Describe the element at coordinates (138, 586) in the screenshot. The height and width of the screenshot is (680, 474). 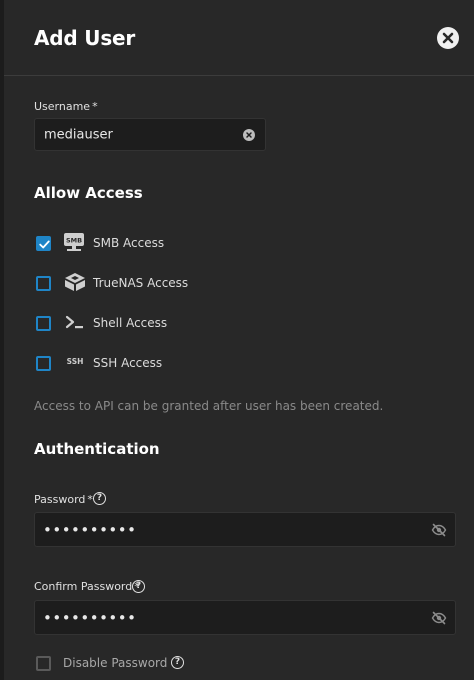
I see `confirm-password-help-icon: ?` at that location.